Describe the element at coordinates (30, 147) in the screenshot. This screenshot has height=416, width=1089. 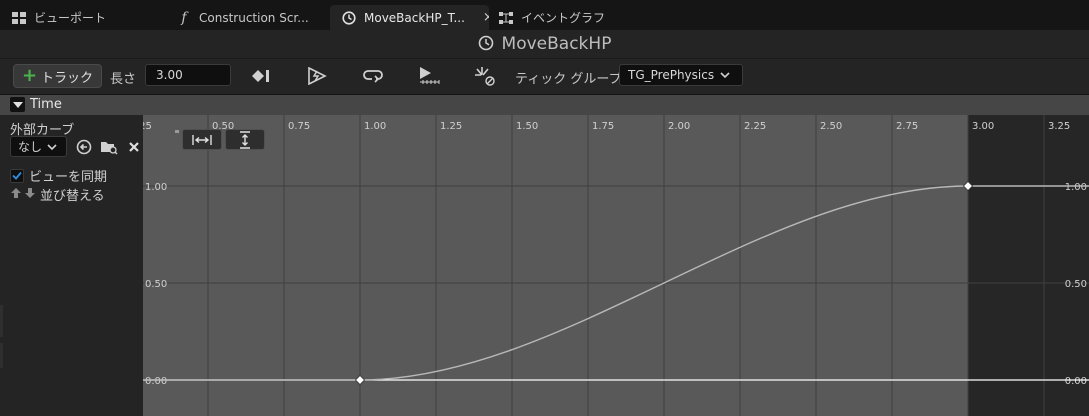
I see `external-curve-value: なし` at that location.